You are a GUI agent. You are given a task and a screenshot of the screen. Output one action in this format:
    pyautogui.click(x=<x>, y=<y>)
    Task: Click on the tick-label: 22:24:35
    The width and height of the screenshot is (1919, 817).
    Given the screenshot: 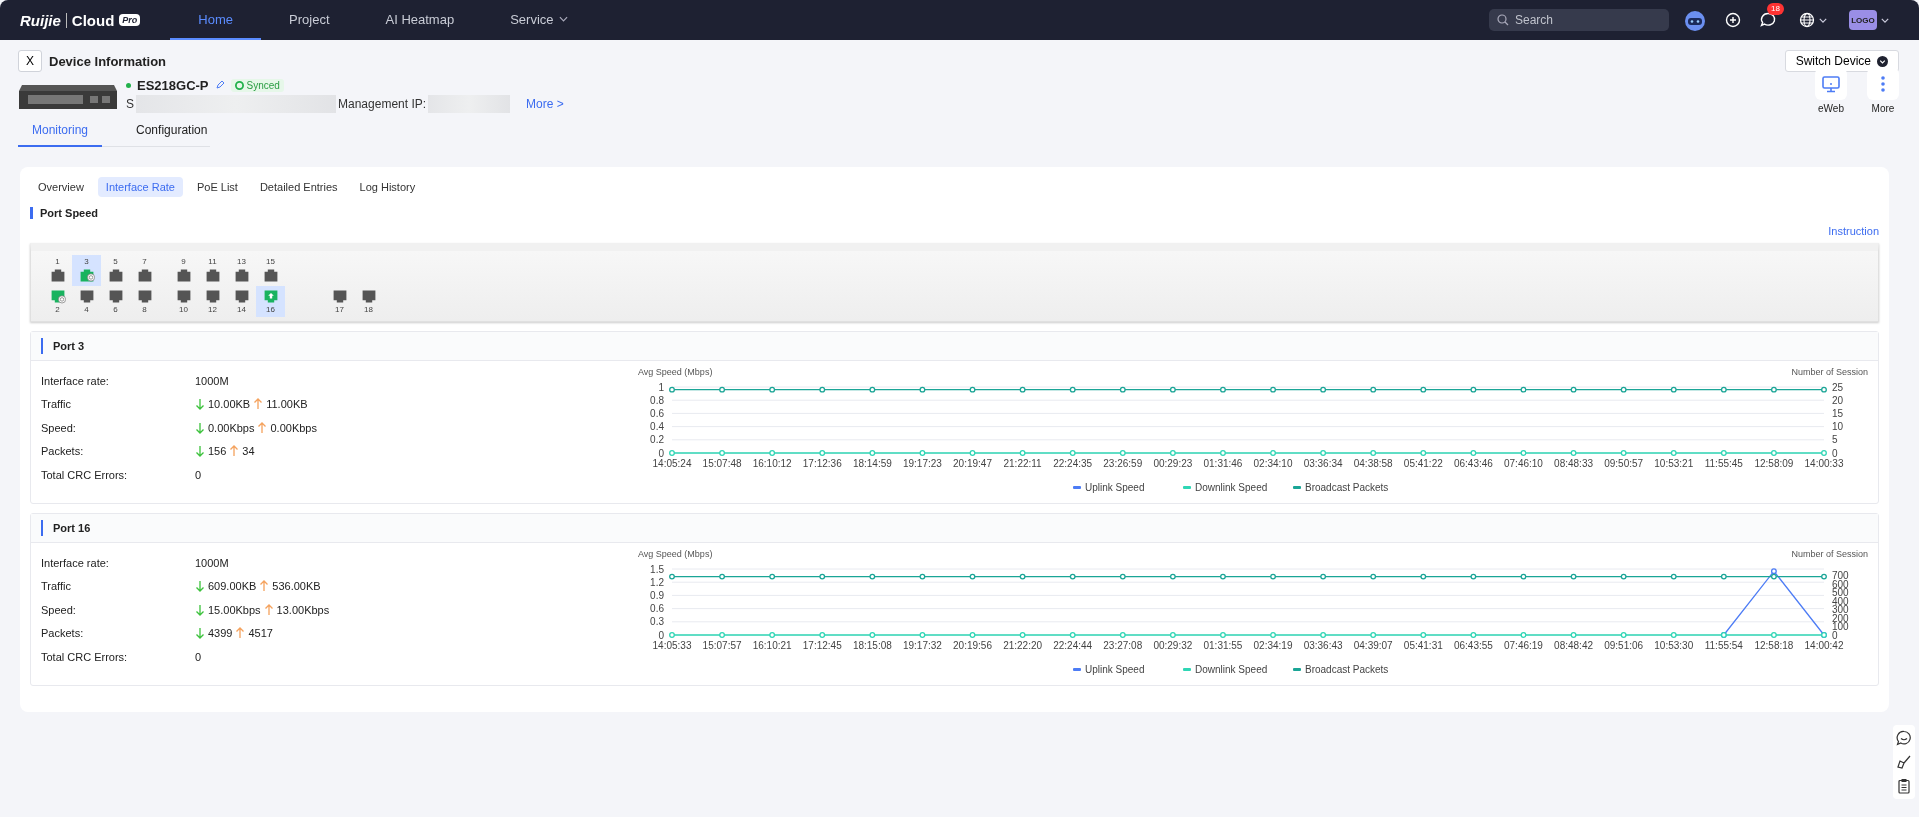 What is the action you would take?
    pyautogui.click(x=1073, y=463)
    